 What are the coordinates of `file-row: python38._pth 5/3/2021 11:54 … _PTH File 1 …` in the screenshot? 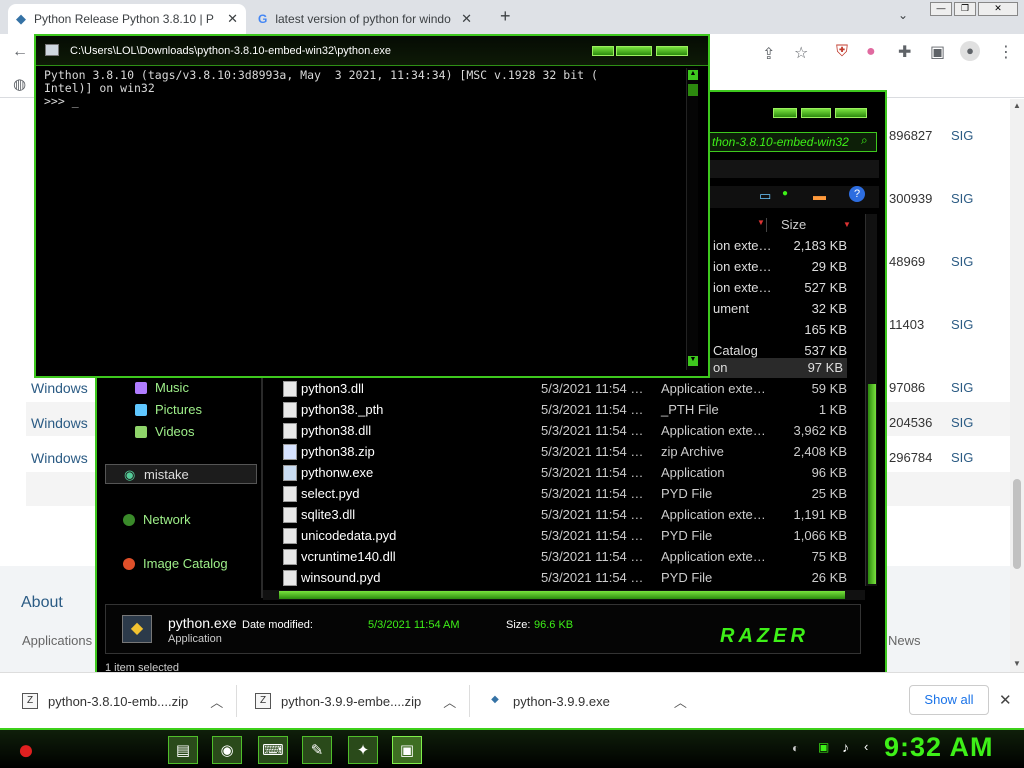 It's located at (563, 409).